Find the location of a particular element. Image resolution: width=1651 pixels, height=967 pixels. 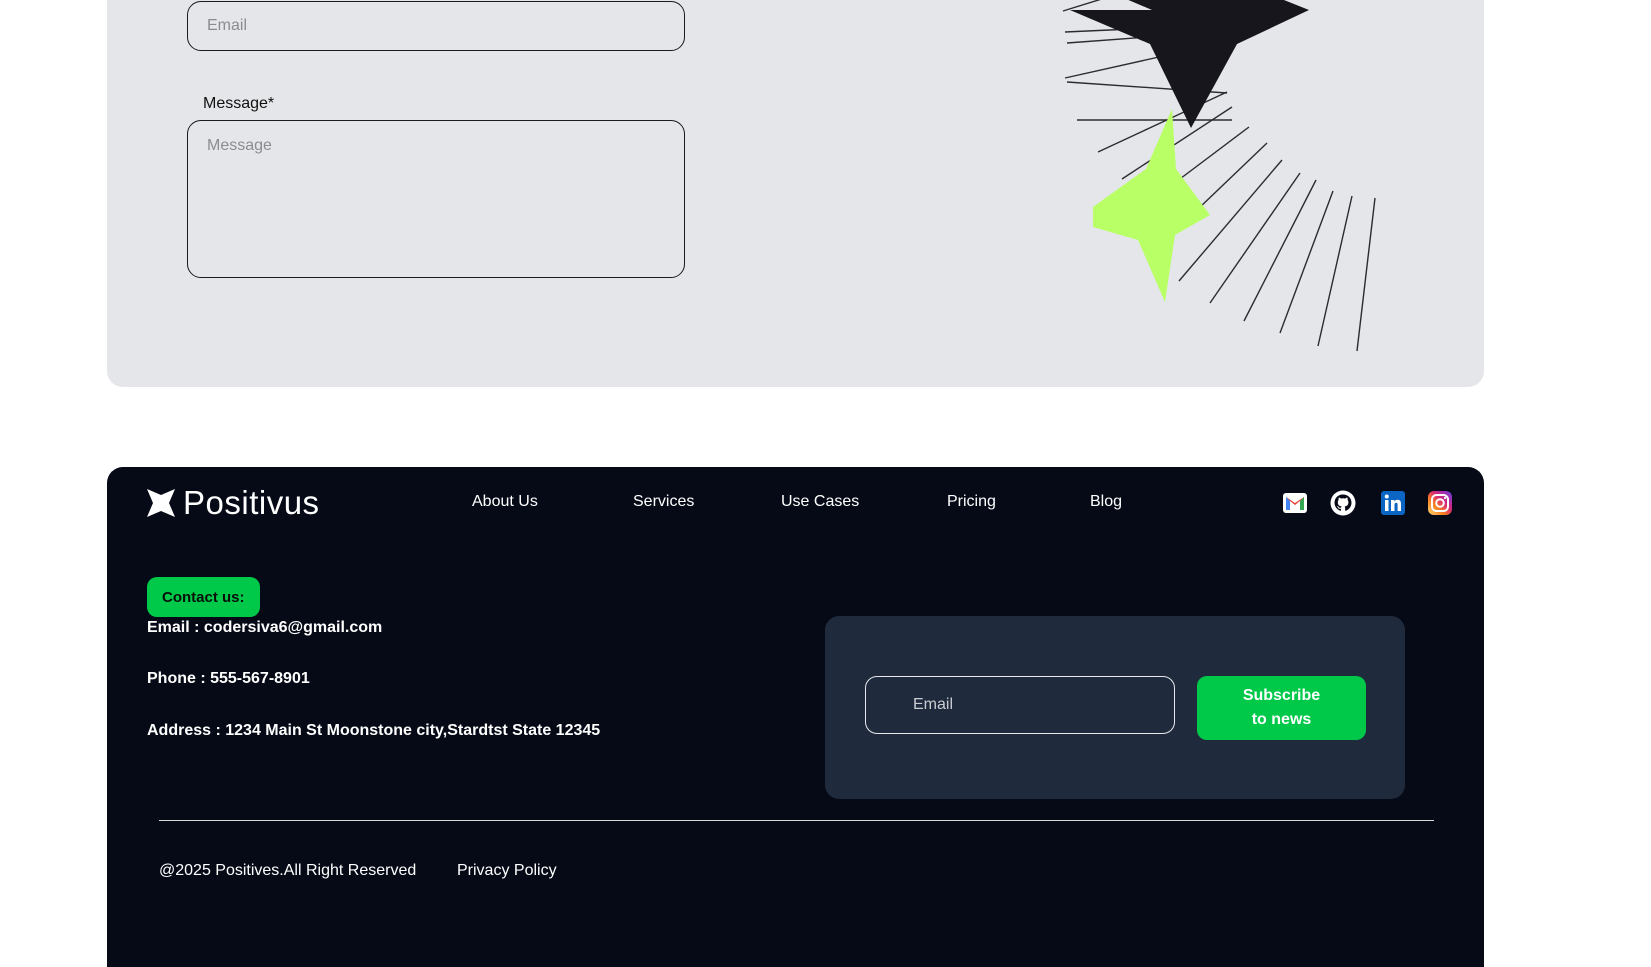

nav-use-cases: Use Cases is located at coordinates (820, 502).